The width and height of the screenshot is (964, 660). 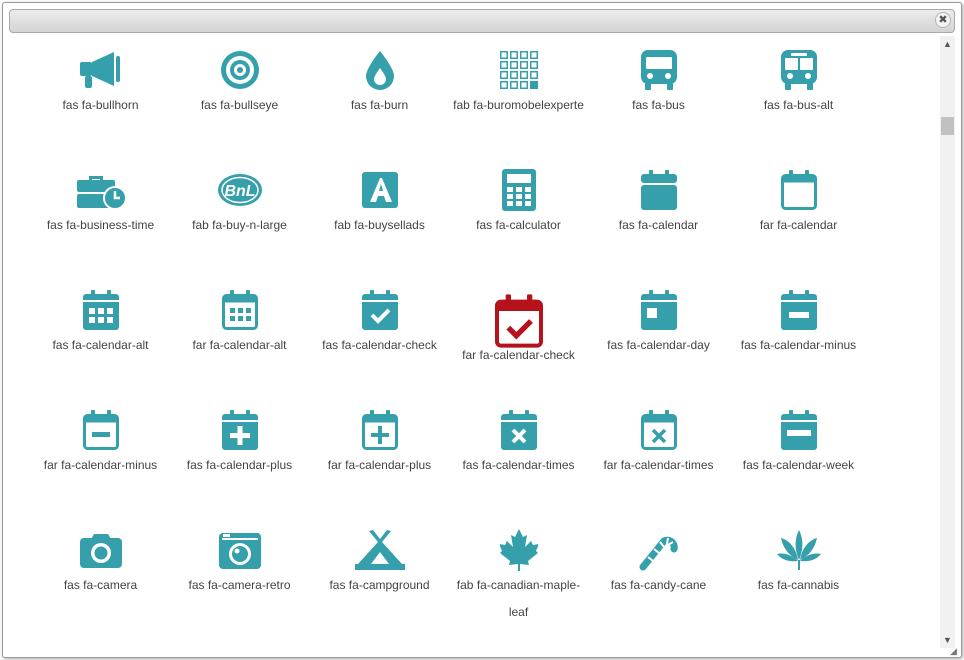 I want to click on icon-option-label: fas fa-calendar, so click(x=658, y=225).